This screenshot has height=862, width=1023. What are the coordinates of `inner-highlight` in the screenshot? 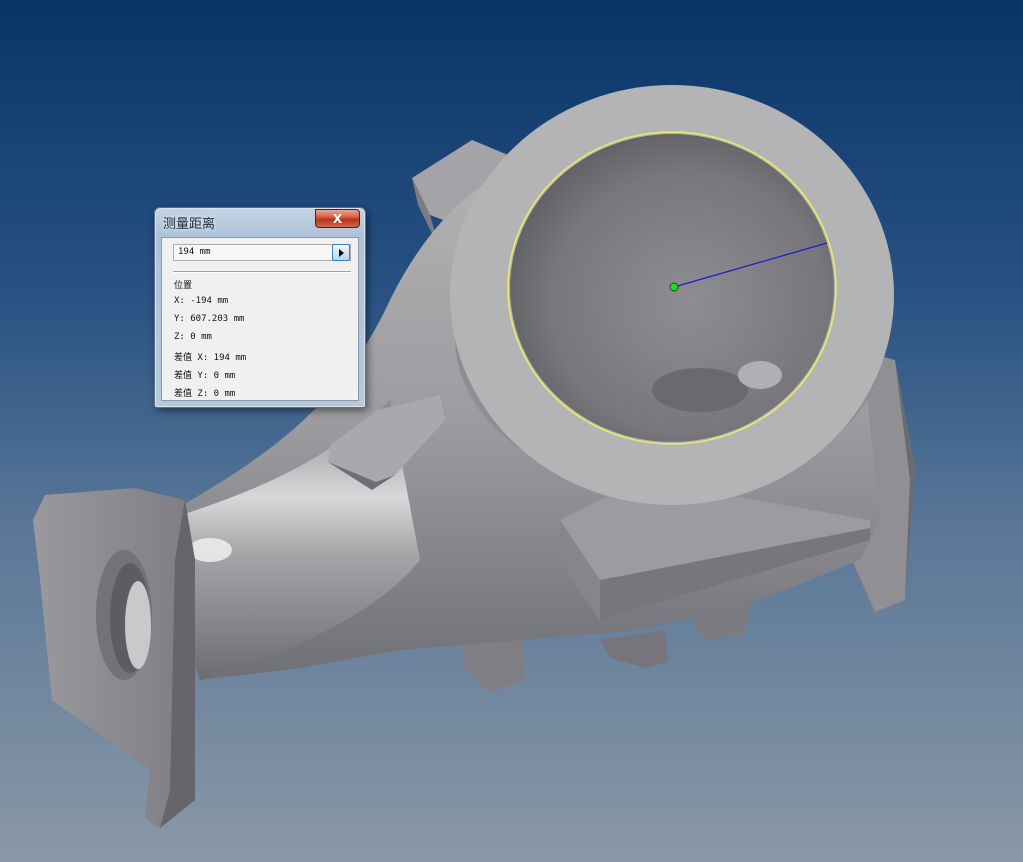 It's located at (760, 375).